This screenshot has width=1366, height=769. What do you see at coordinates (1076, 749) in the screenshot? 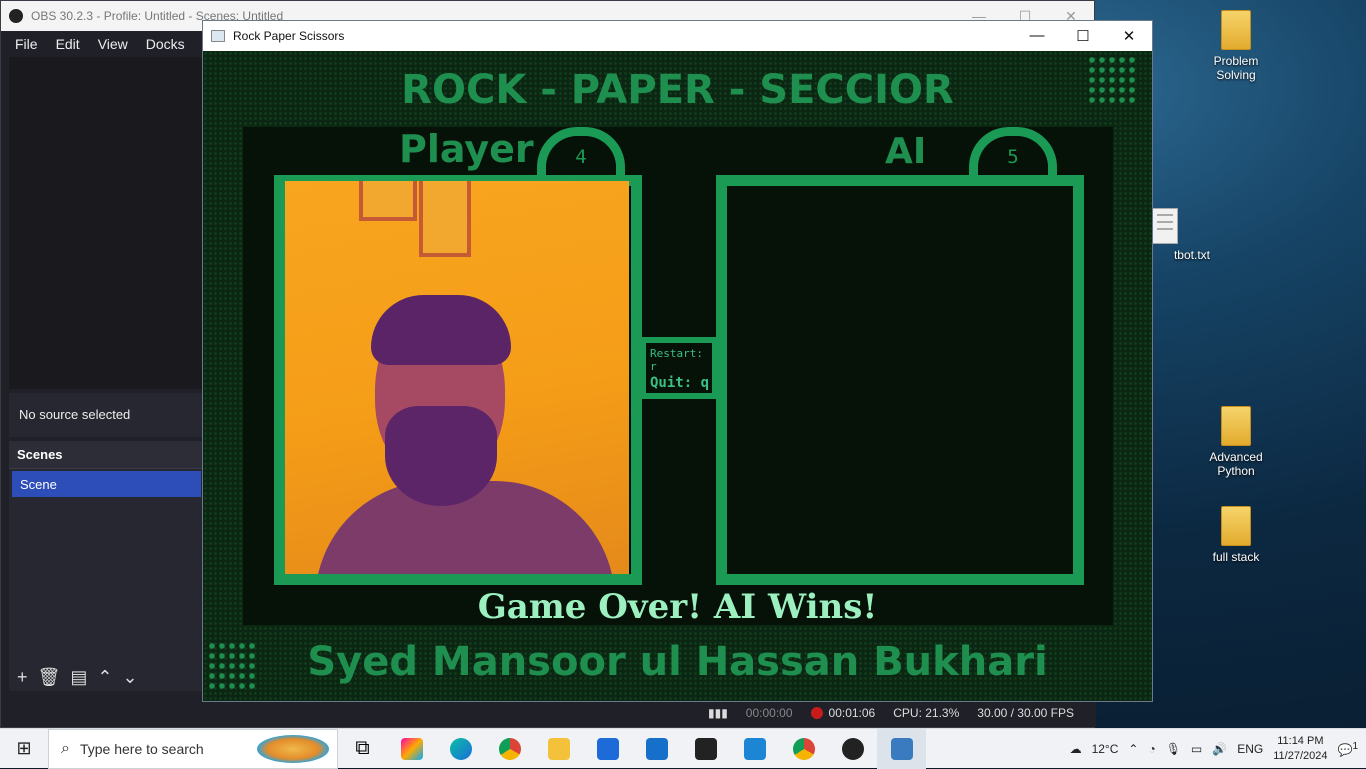
I see `weather-icon: ☁` at bounding box center [1076, 749].